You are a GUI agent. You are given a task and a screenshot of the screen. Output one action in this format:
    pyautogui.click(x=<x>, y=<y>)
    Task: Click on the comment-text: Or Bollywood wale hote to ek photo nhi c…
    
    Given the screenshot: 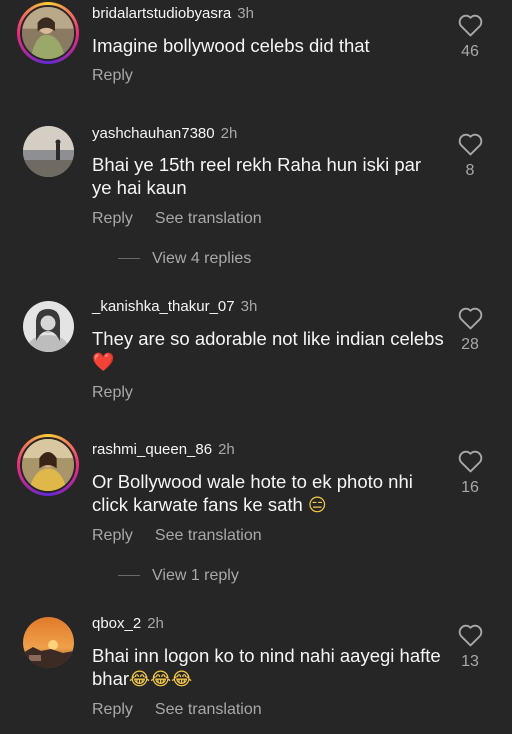 What is the action you would take?
    pyautogui.click(x=268, y=493)
    